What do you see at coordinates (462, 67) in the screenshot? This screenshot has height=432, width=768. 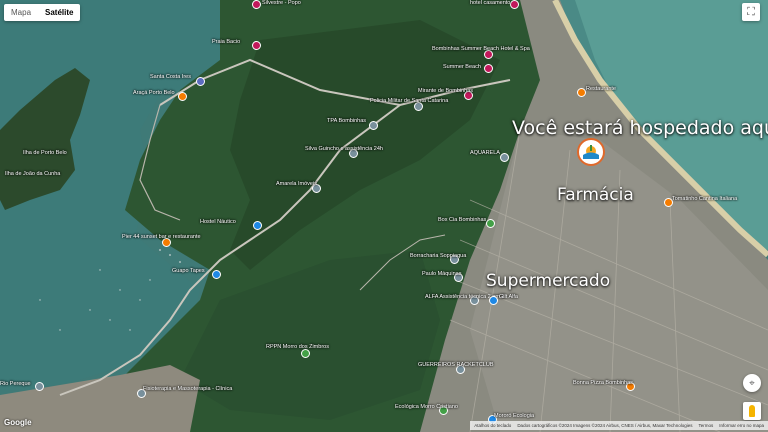 I see `poi-label-summer-beach: Summer Beach` at bounding box center [462, 67].